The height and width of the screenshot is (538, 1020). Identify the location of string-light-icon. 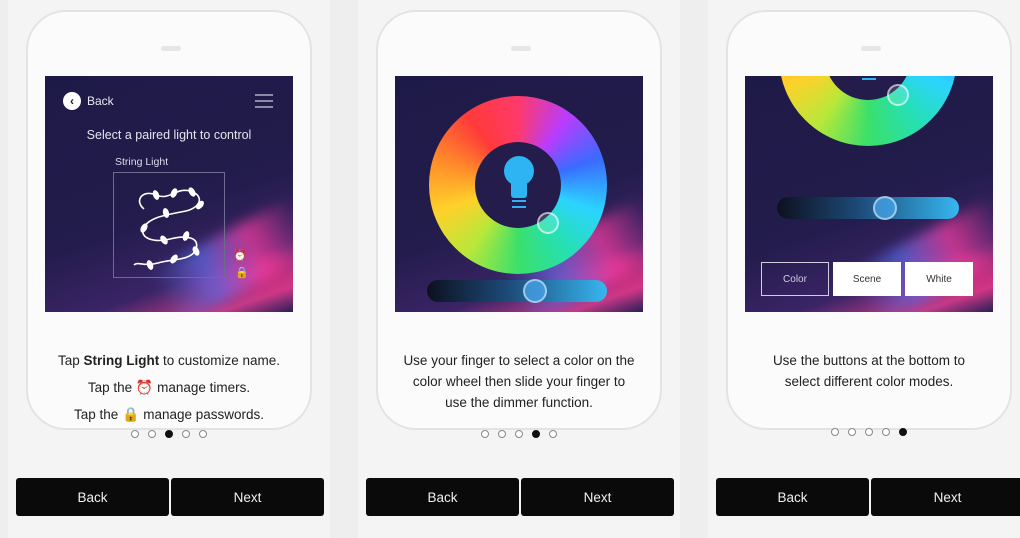
(168, 228).